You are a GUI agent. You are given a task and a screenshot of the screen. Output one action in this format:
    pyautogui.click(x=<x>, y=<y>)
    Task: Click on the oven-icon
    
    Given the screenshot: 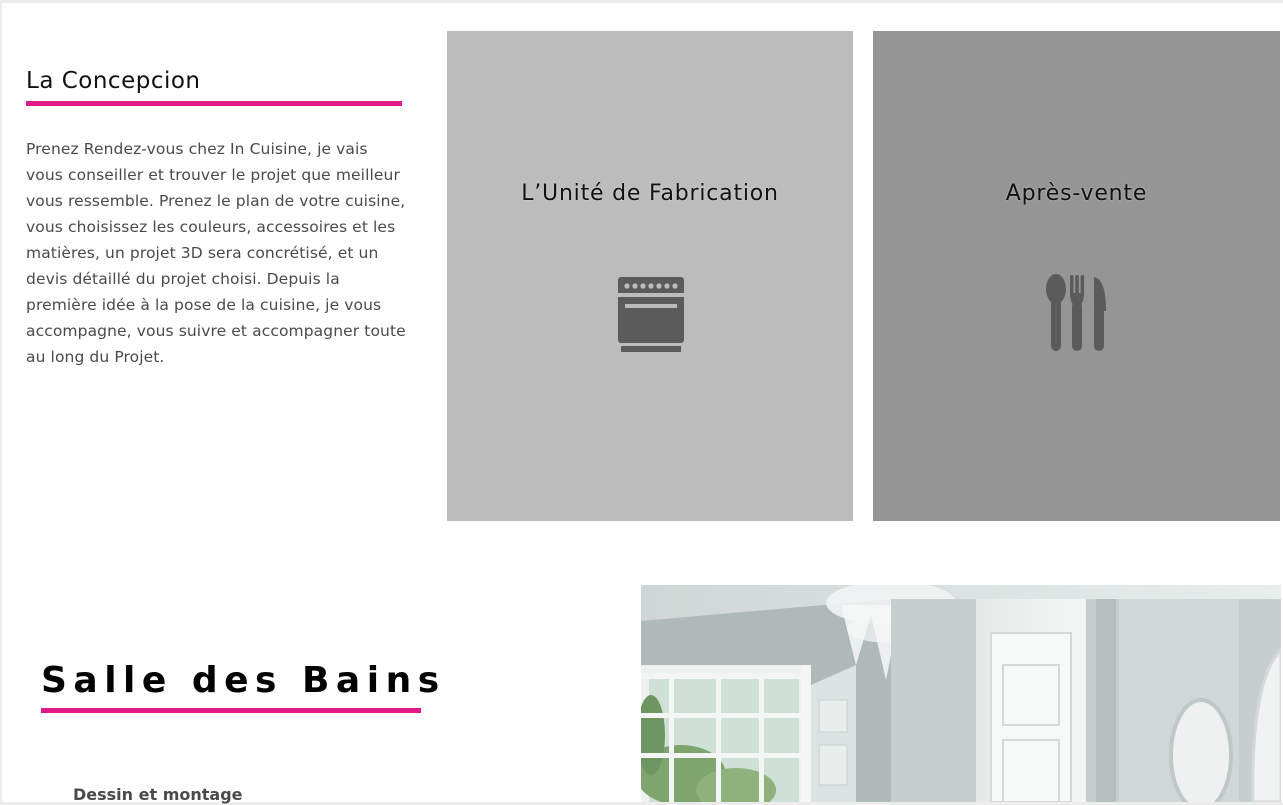 What is the action you would take?
    pyautogui.click(x=651, y=314)
    